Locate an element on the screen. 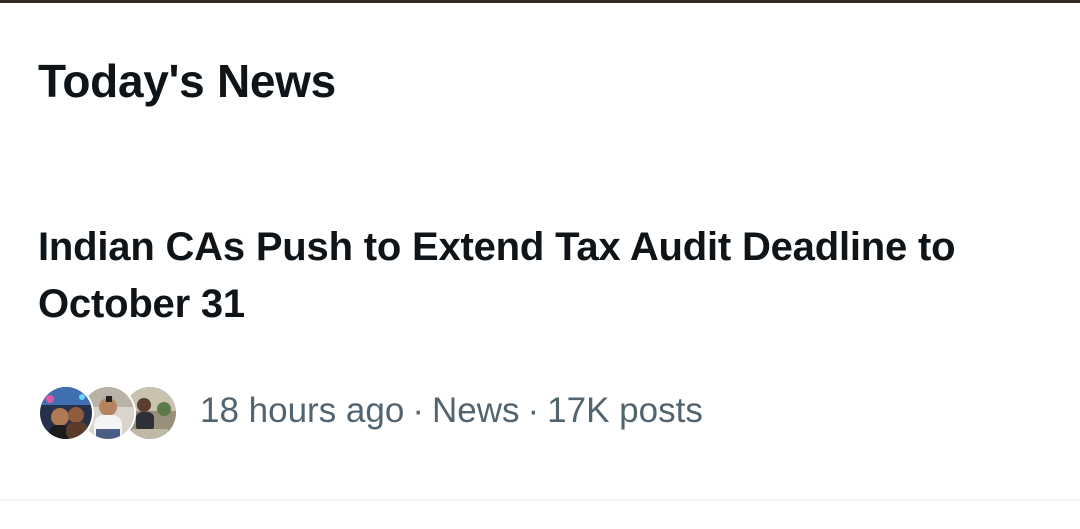 The image size is (1080, 529). section-title: Today's News is located at coordinates (187, 81).